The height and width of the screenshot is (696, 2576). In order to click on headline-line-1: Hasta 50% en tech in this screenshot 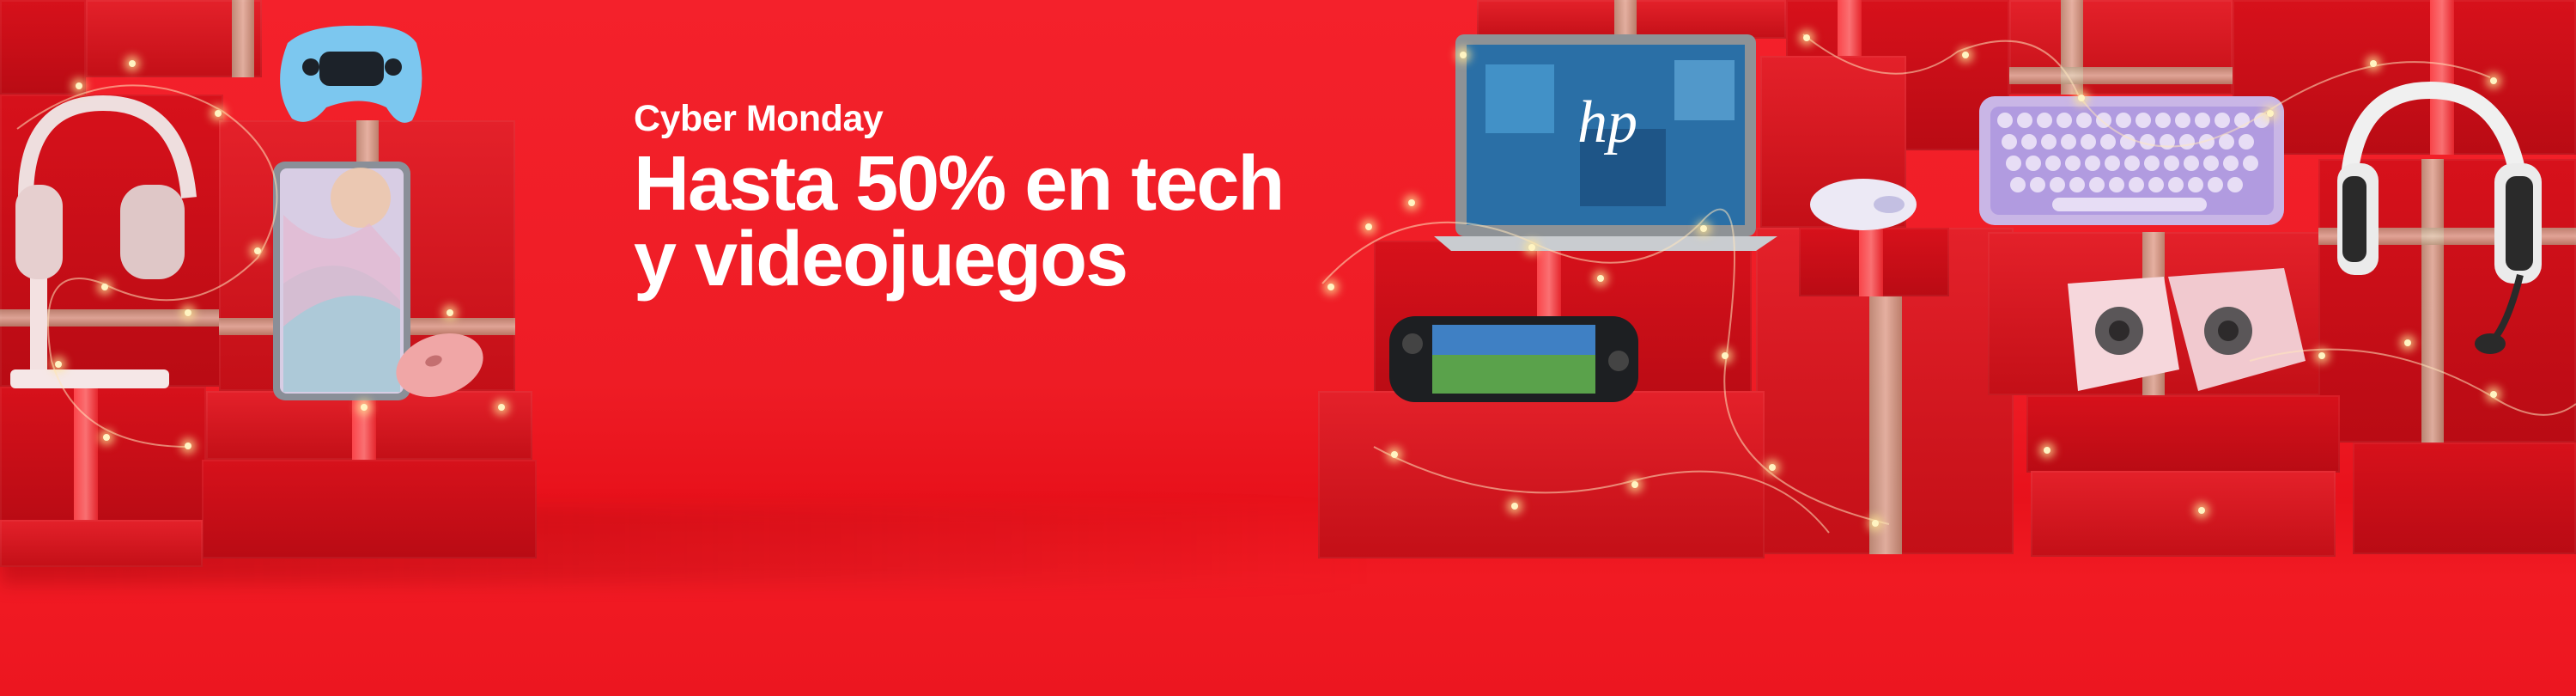, I will do `click(959, 184)`.